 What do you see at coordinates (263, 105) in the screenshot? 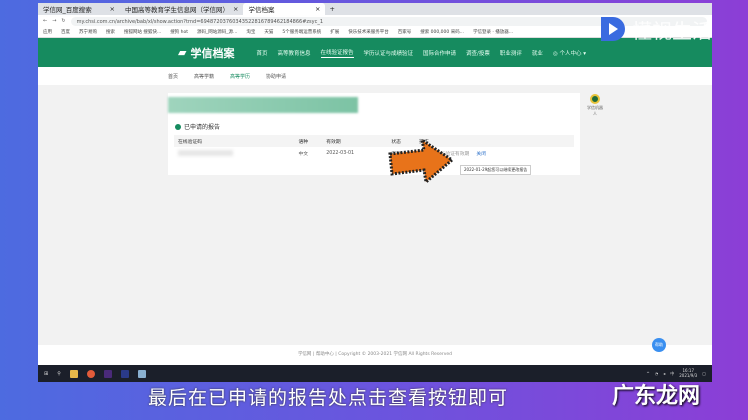
I see `blurred-banner` at bounding box center [263, 105].